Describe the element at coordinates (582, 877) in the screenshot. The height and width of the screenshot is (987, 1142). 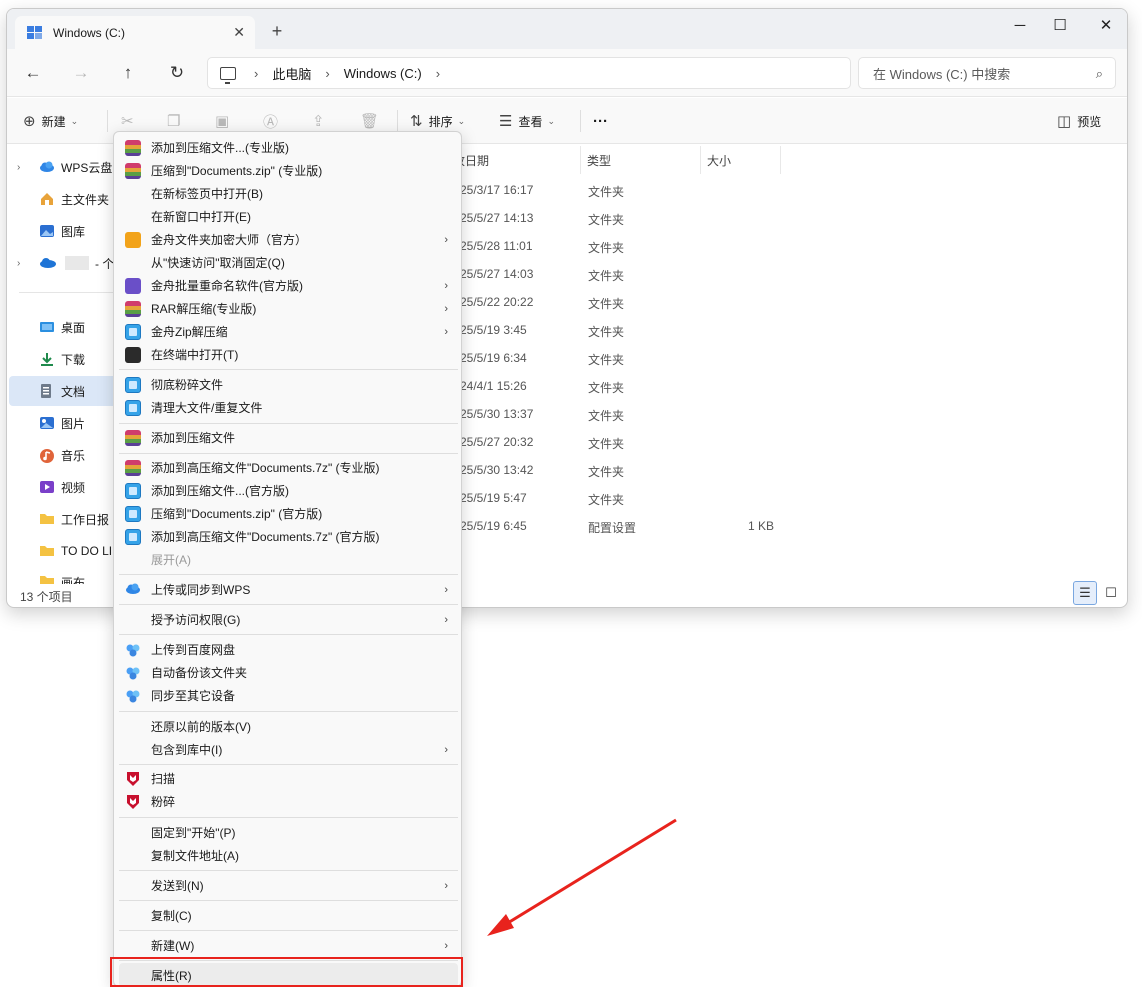
I see `annotation-arrow` at that location.